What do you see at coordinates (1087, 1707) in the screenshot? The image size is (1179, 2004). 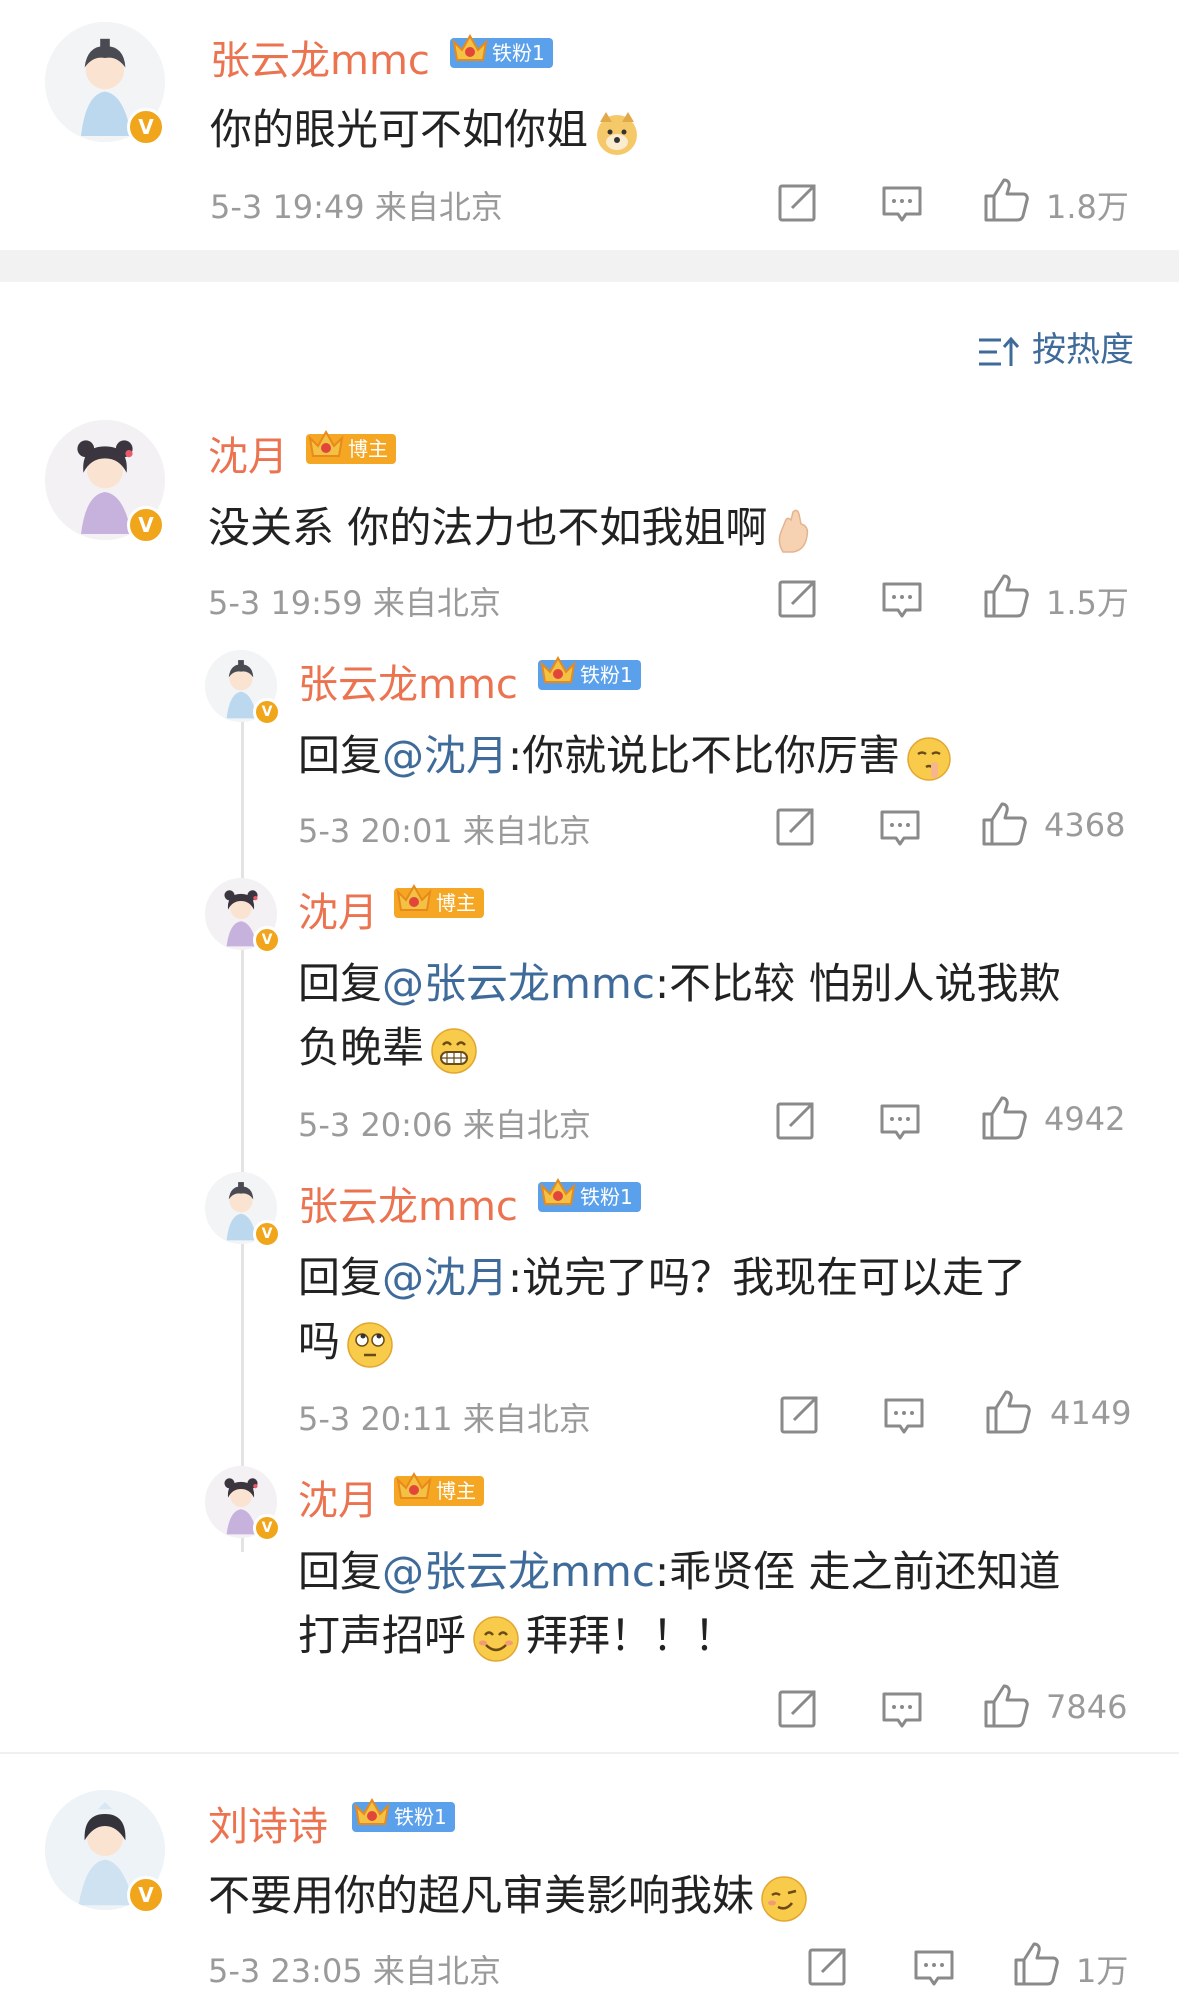 I see `like-count: 7846` at bounding box center [1087, 1707].